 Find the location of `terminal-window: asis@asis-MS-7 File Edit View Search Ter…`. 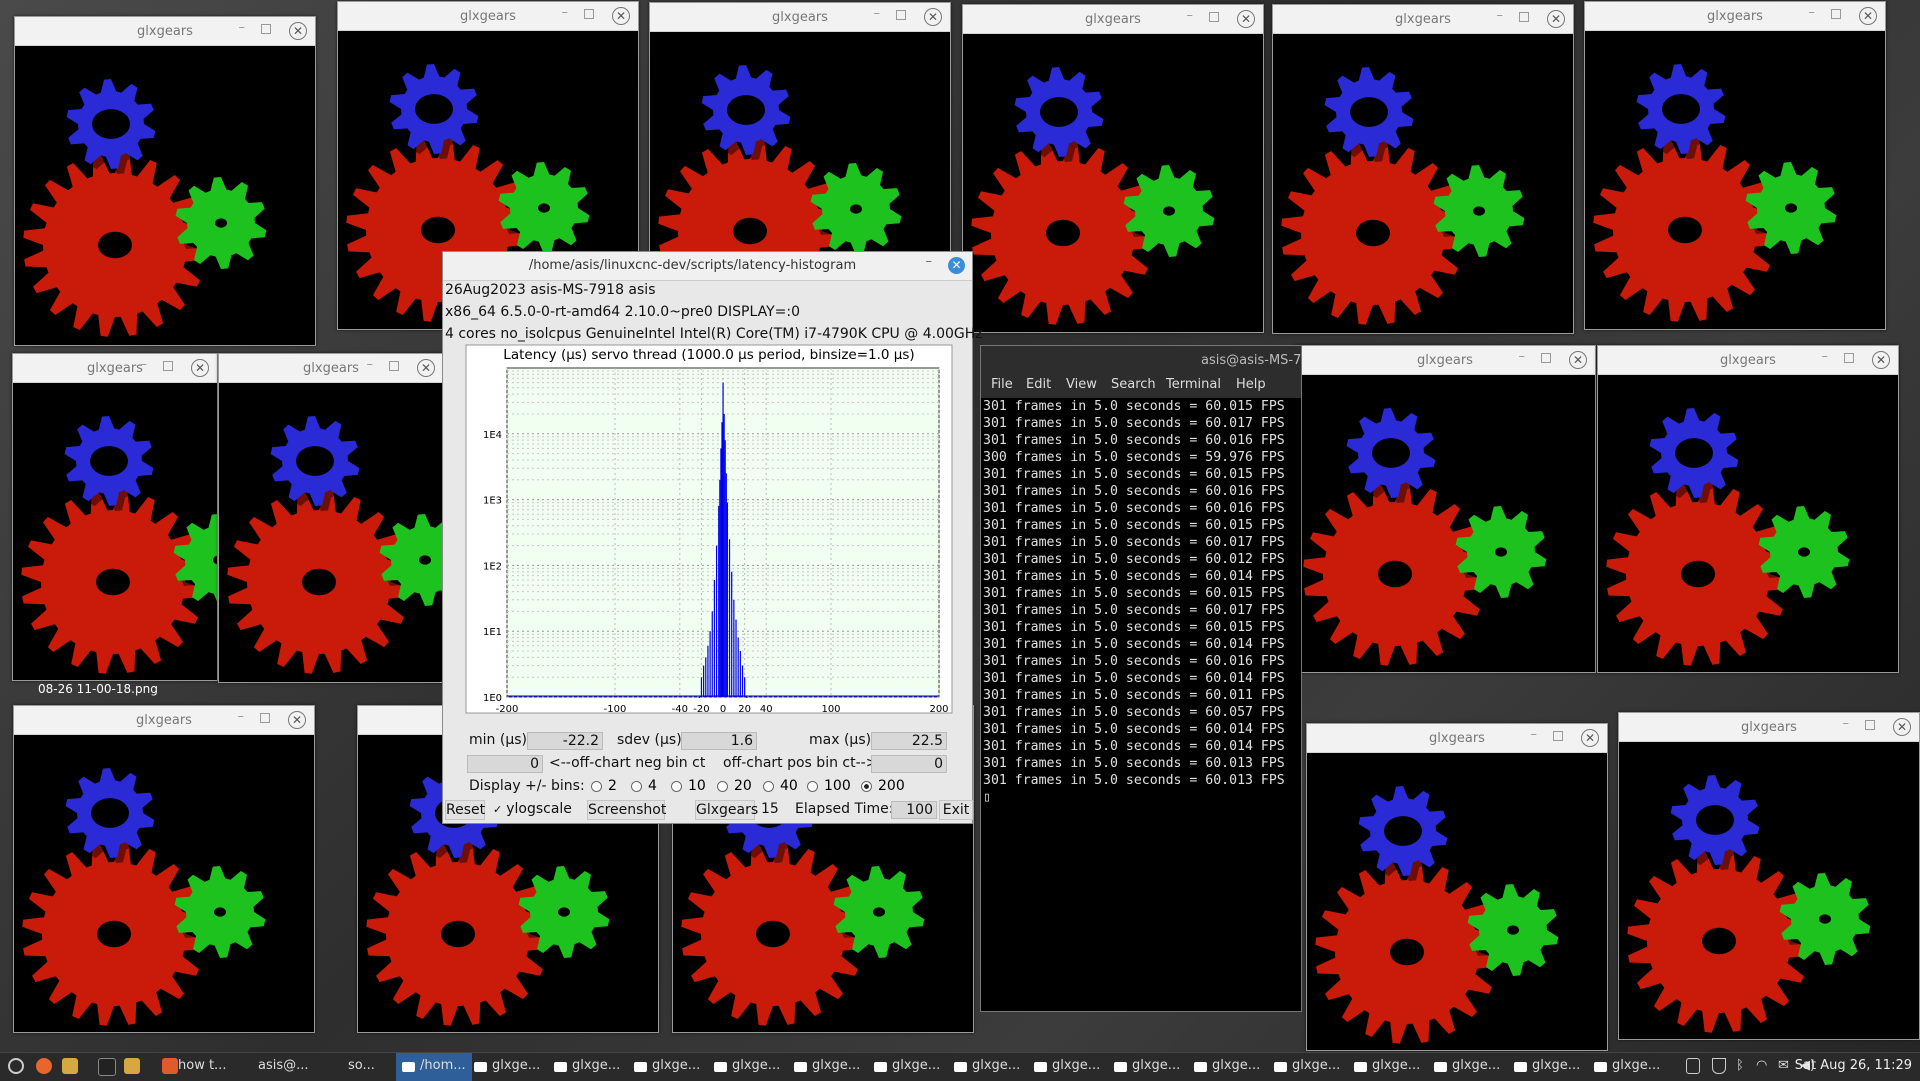

terminal-window: asis@asis-MS-7 File Edit View Search Ter… is located at coordinates (1141, 678).